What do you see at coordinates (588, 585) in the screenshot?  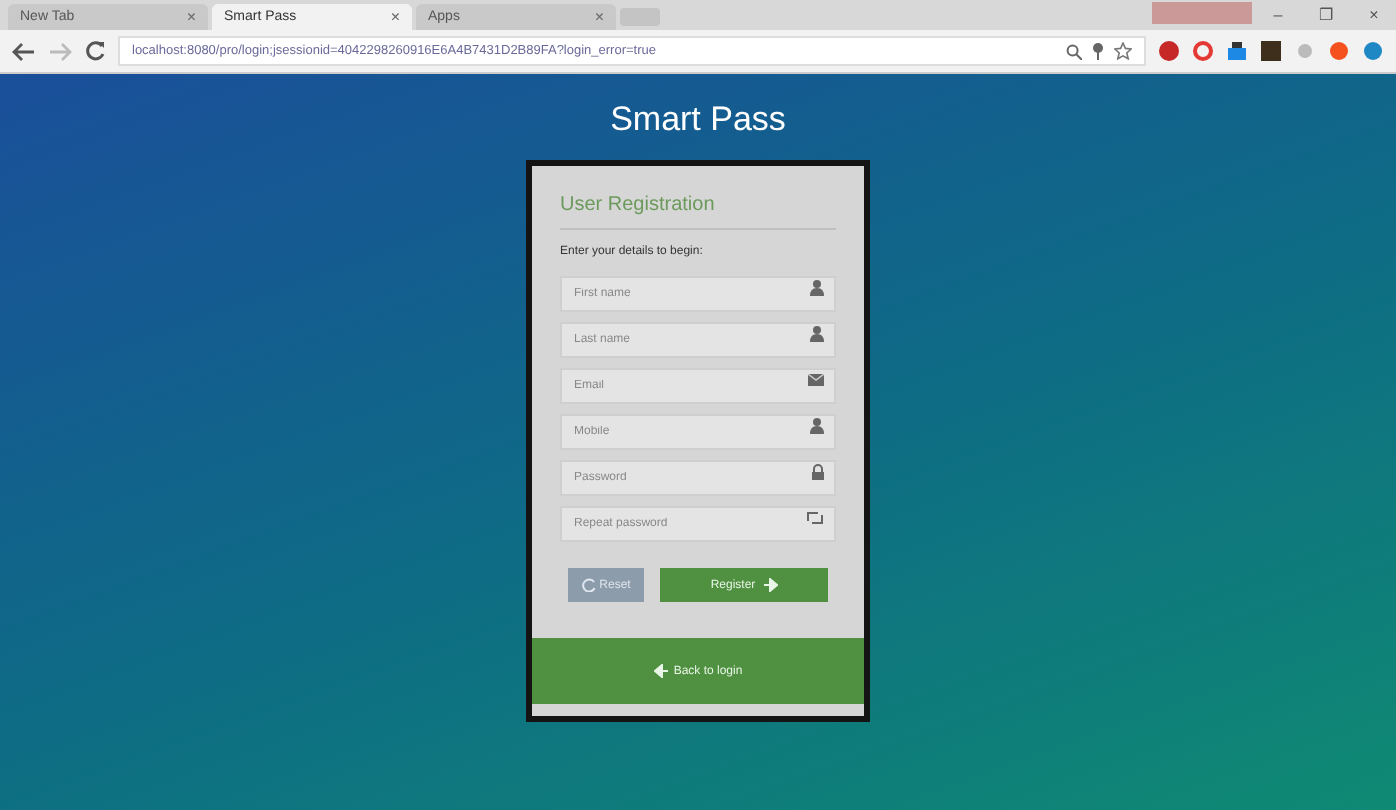 I see `refresh-icon` at bounding box center [588, 585].